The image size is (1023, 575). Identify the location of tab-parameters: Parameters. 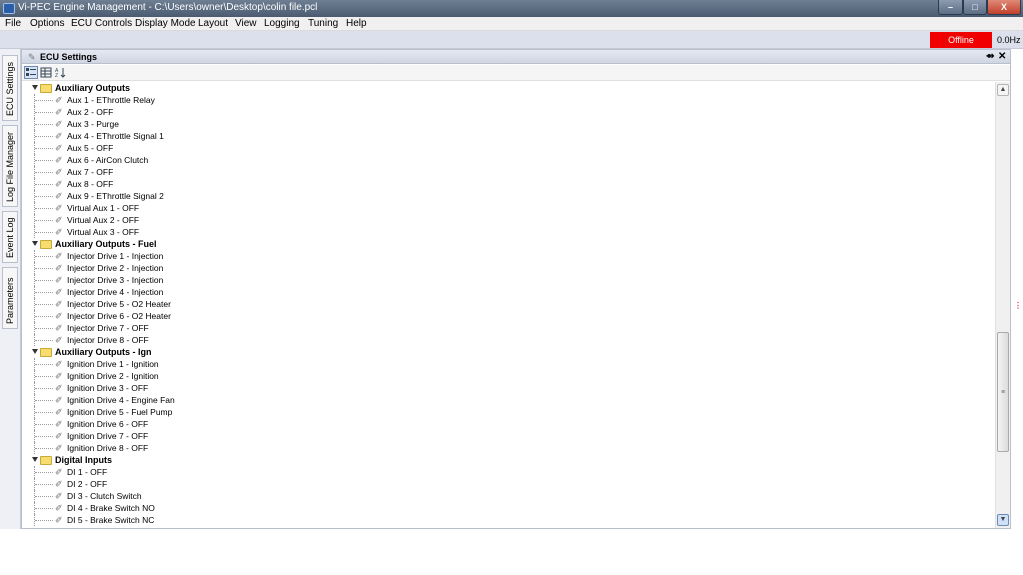
(10, 298).